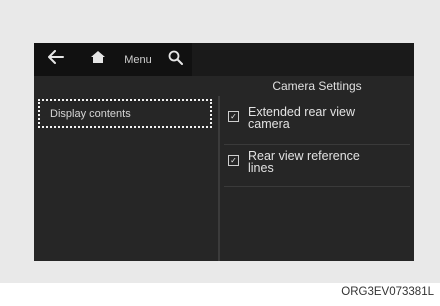 Image resolution: width=440 pixels, height=306 pixels. I want to click on menu-label: Menu, so click(138, 59).